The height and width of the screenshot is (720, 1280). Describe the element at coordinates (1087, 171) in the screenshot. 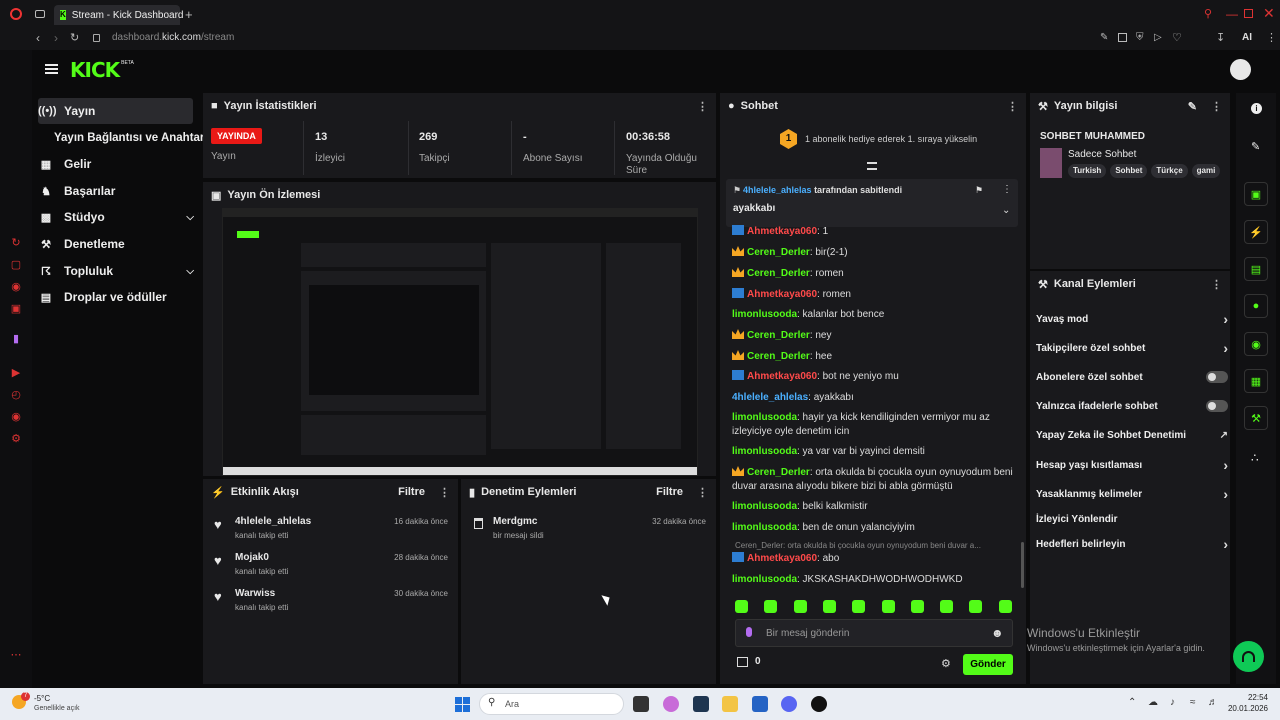

I see `tag: Turkish` at that location.